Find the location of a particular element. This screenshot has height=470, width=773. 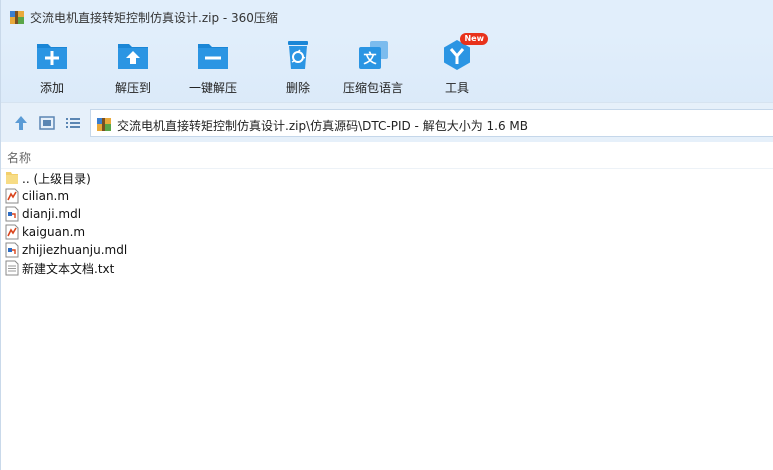

folder-icon is located at coordinates (12, 178).